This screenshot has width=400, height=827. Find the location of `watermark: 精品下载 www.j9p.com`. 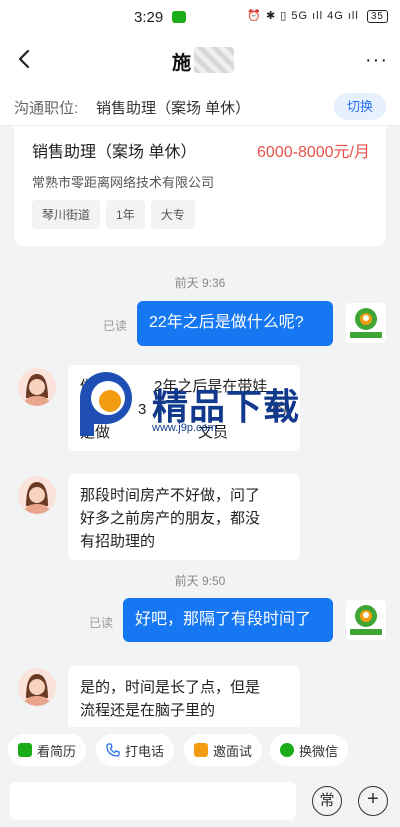

watermark: 精品下载 www.j9p.com is located at coordinates (202, 403).